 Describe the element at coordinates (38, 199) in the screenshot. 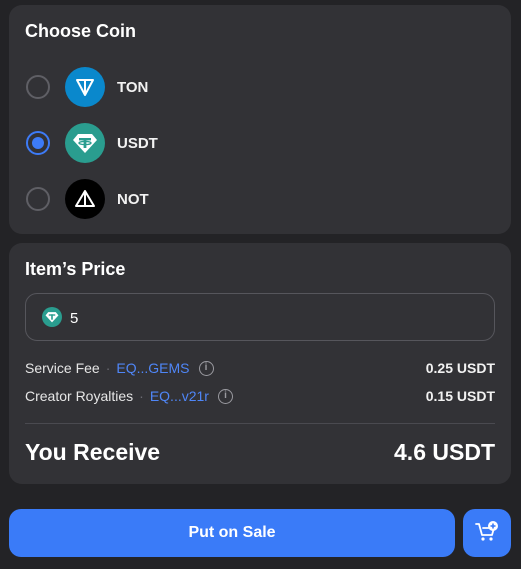

I see `not-radio` at that location.